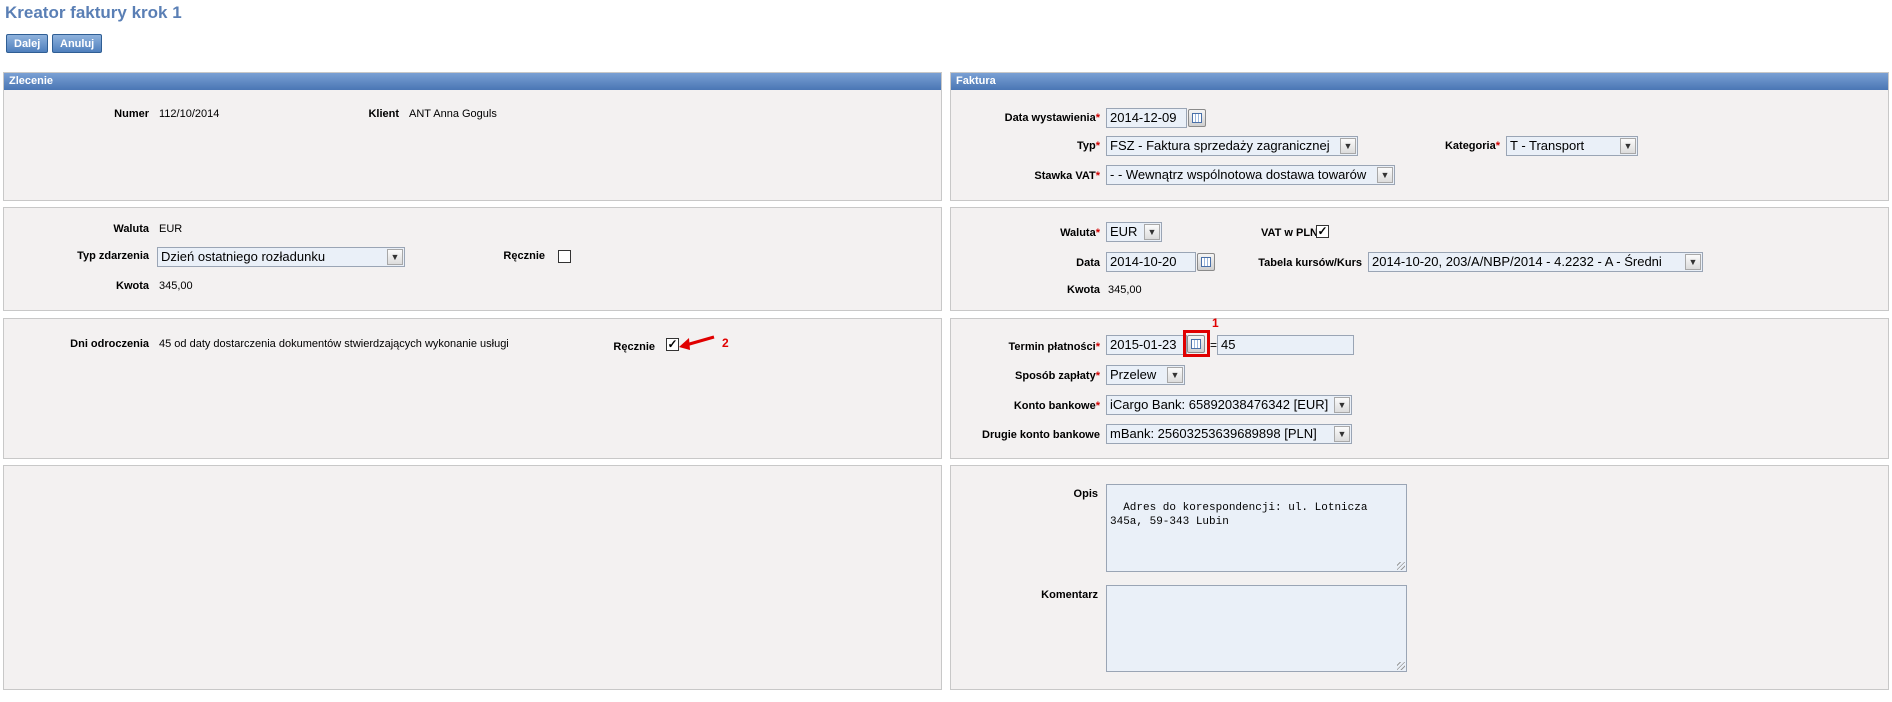 This screenshot has width=1892, height=702. Describe the element at coordinates (1146, 118) in the screenshot. I see `data-wystawienia-input: 2014-12-09` at that location.